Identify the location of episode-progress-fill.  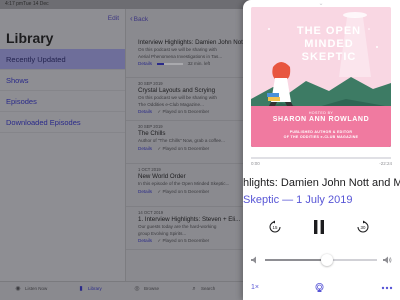
(160, 63).